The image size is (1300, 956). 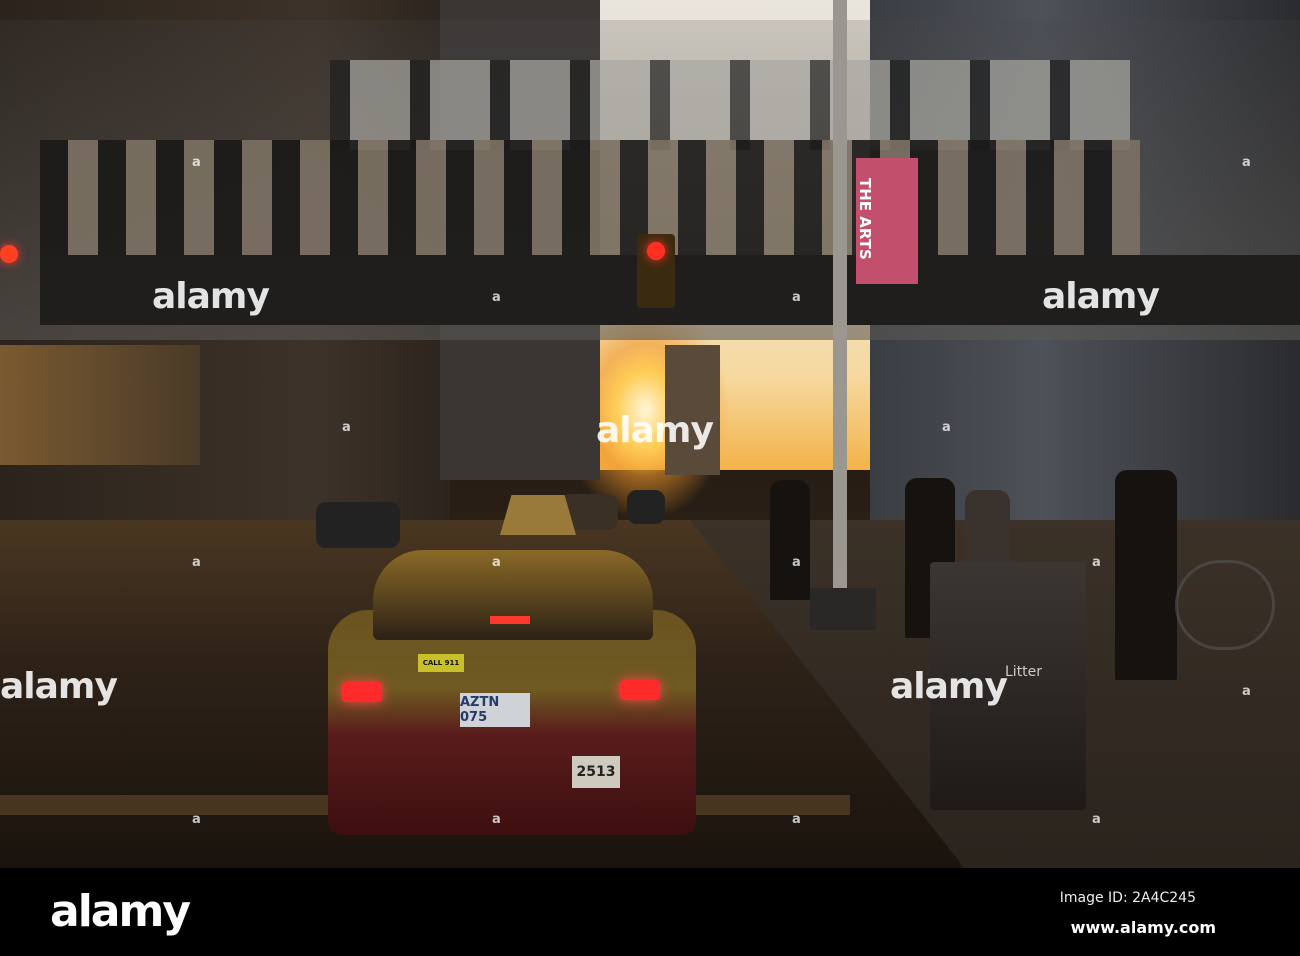 I want to click on red-light, so click(x=656, y=251).